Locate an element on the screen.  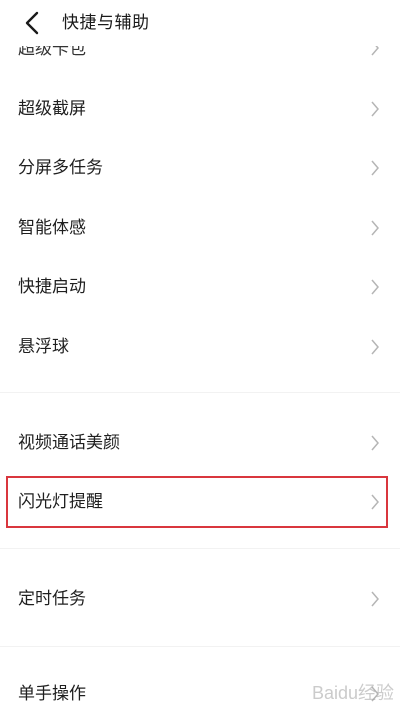
settings-row-timed-task: 定时任务 is located at coordinates (200, 599).